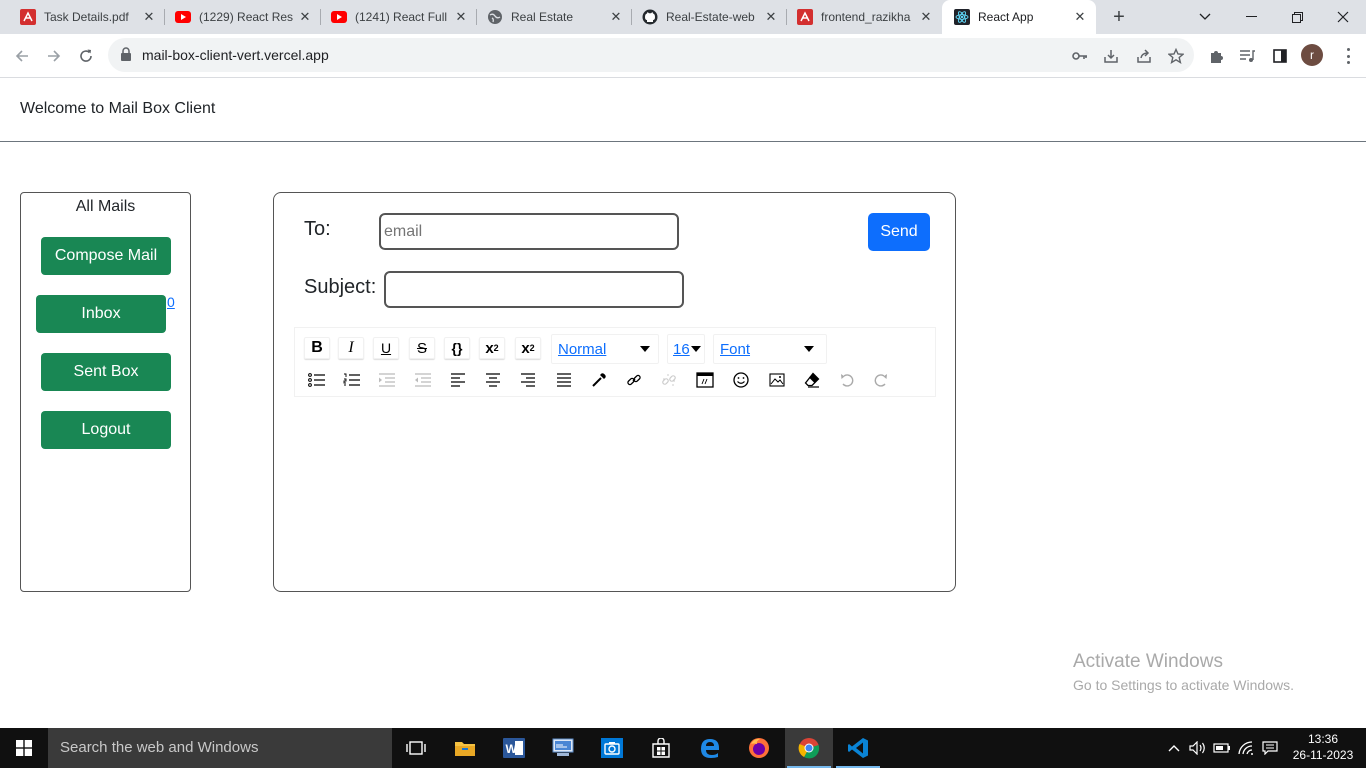 The width and height of the screenshot is (1366, 768). What do you see at coordinates (1251, 17) in the screenshot?
I see `minimize-button` at bounding box center [1251, 17].